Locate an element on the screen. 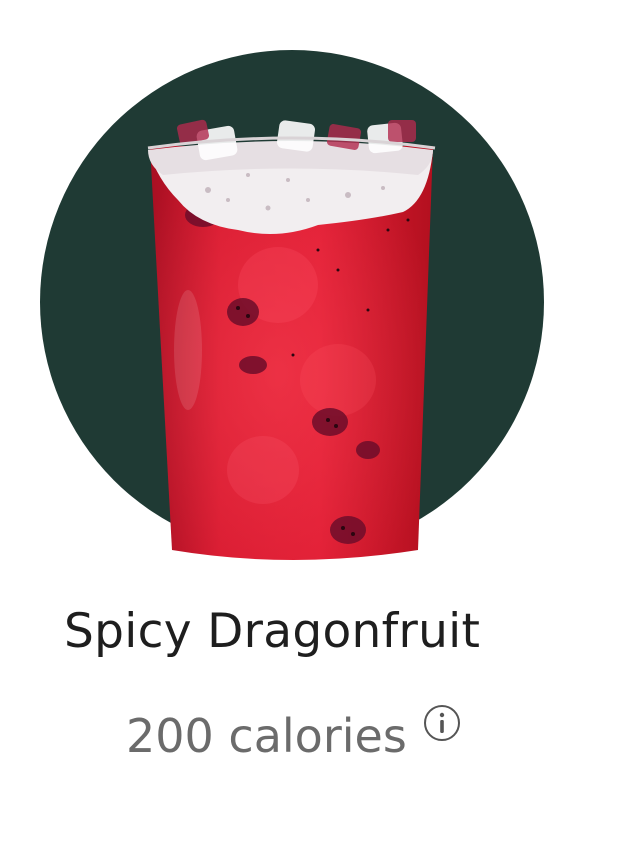 This screenshot has width=640, height=853. product-name: Spicy Dragonfruit is located at coordinates (272, 631).